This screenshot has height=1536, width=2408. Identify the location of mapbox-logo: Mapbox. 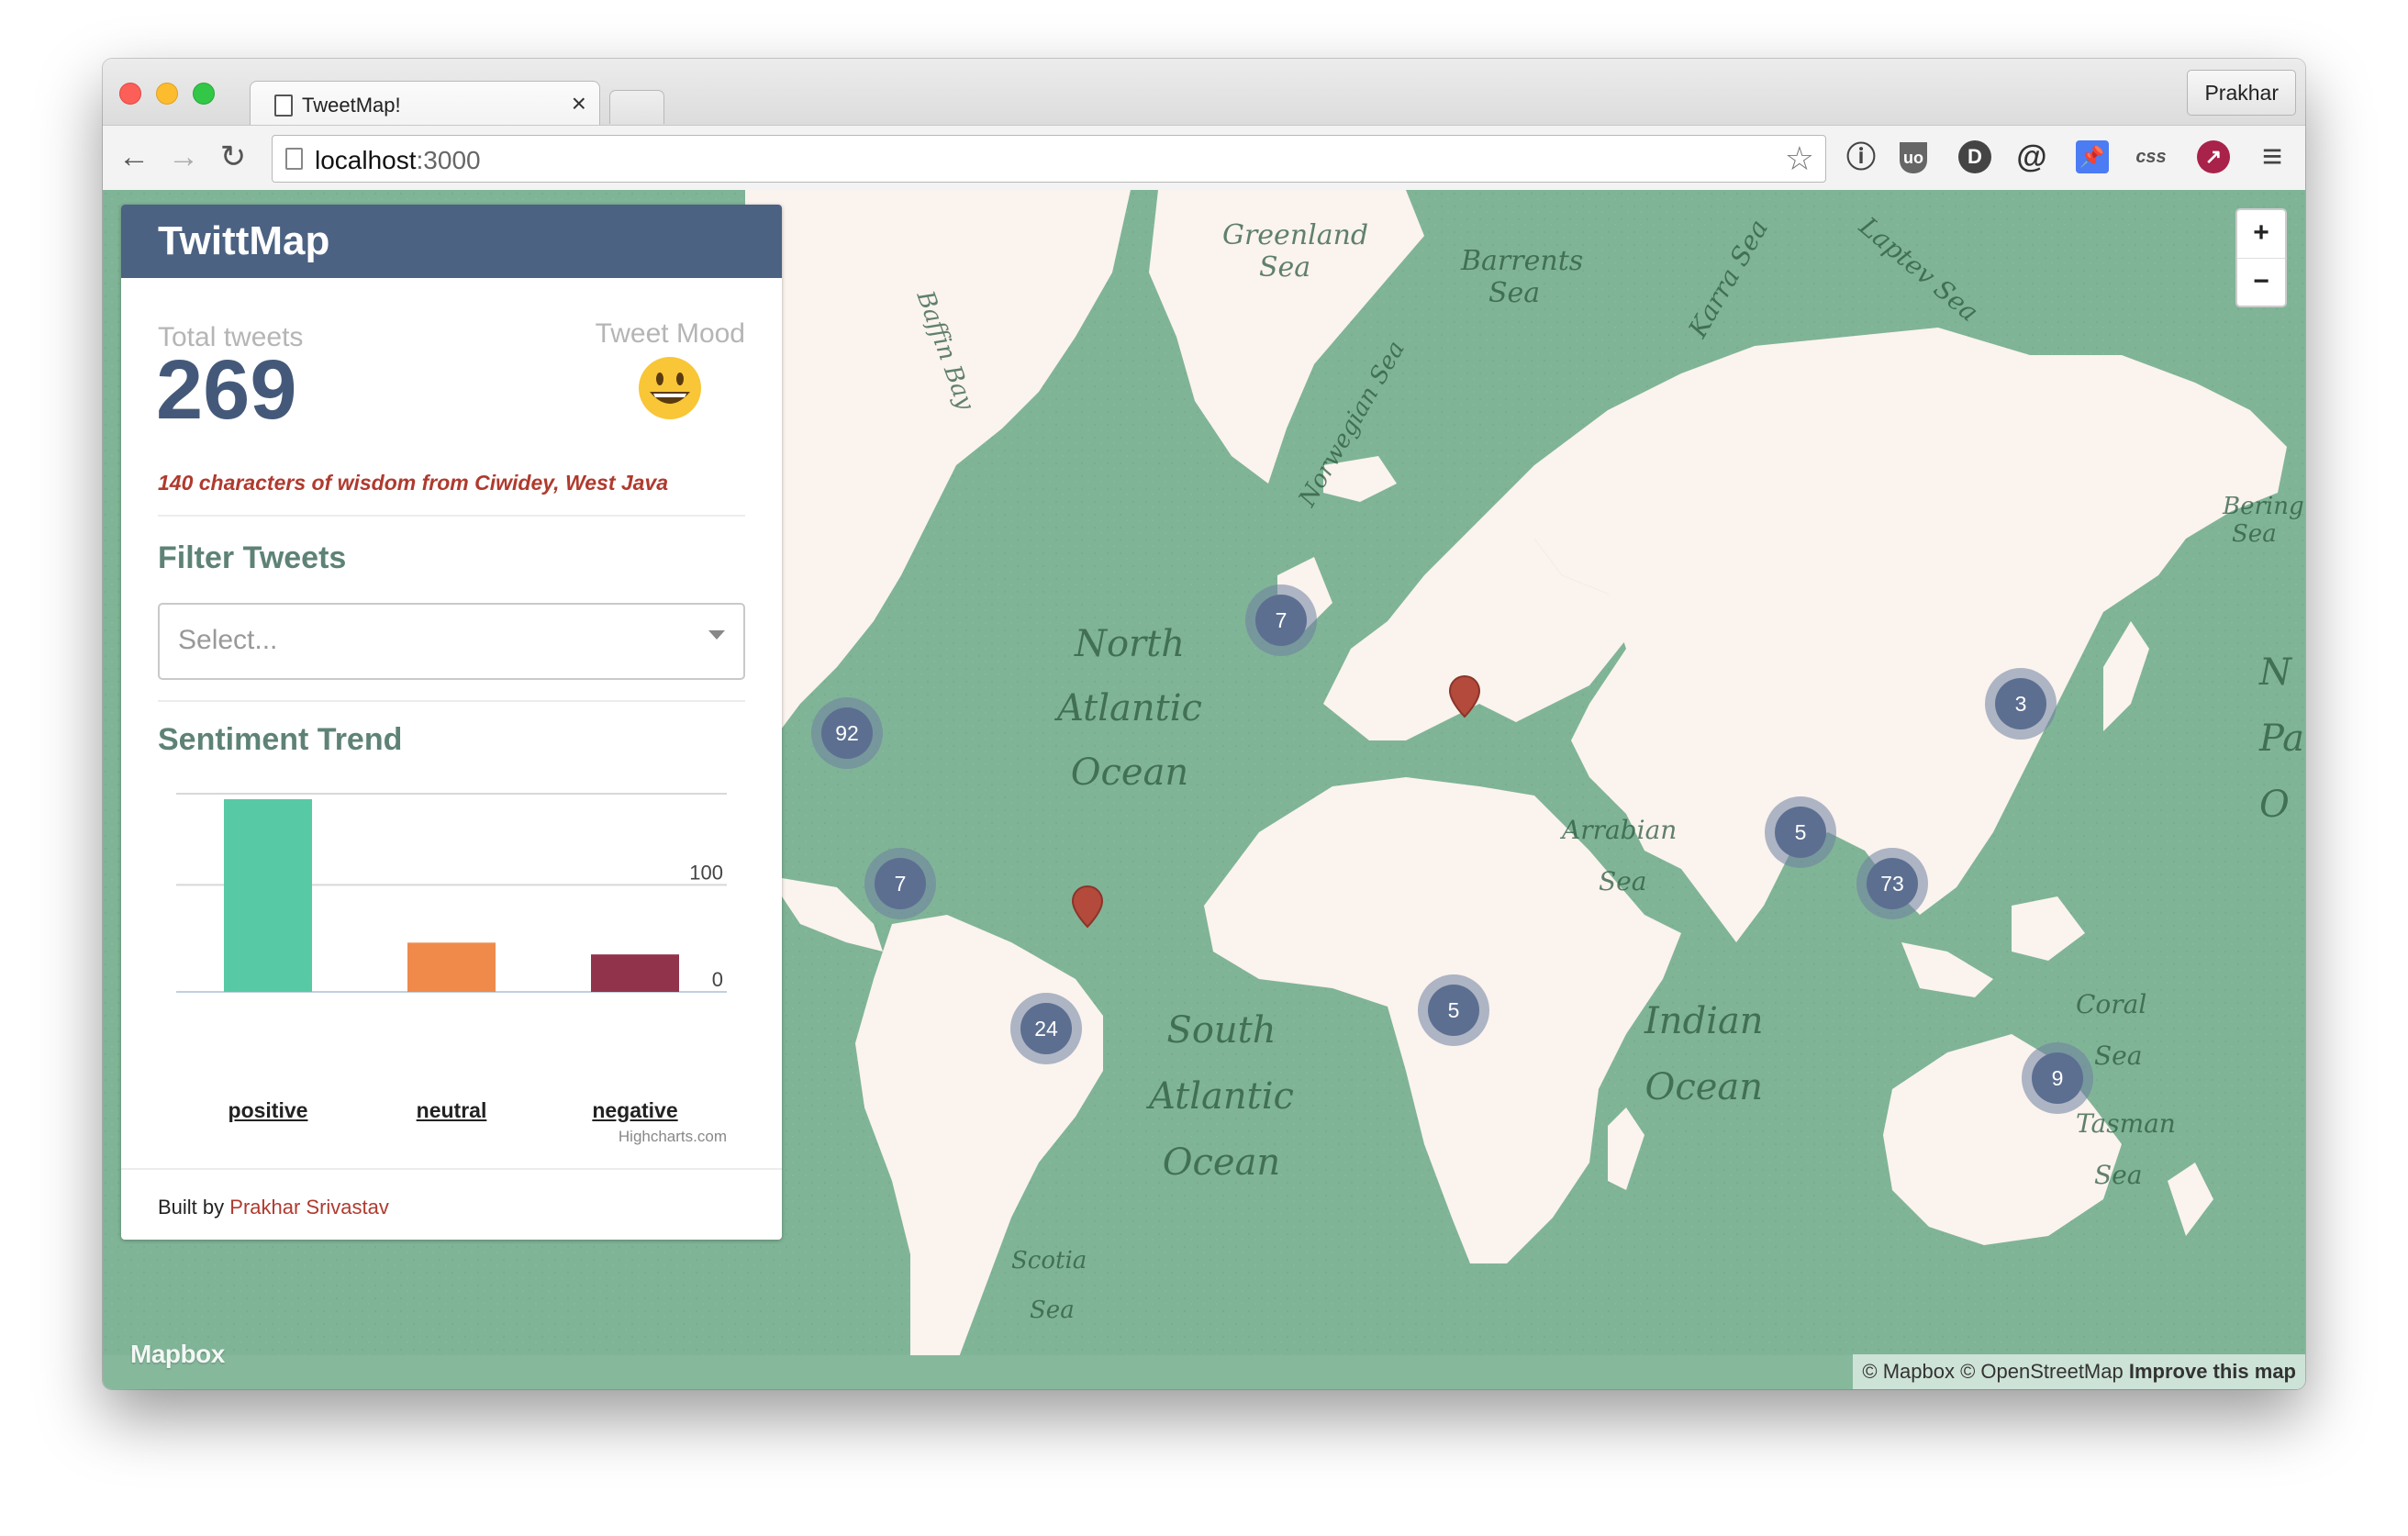
(178, 1354).